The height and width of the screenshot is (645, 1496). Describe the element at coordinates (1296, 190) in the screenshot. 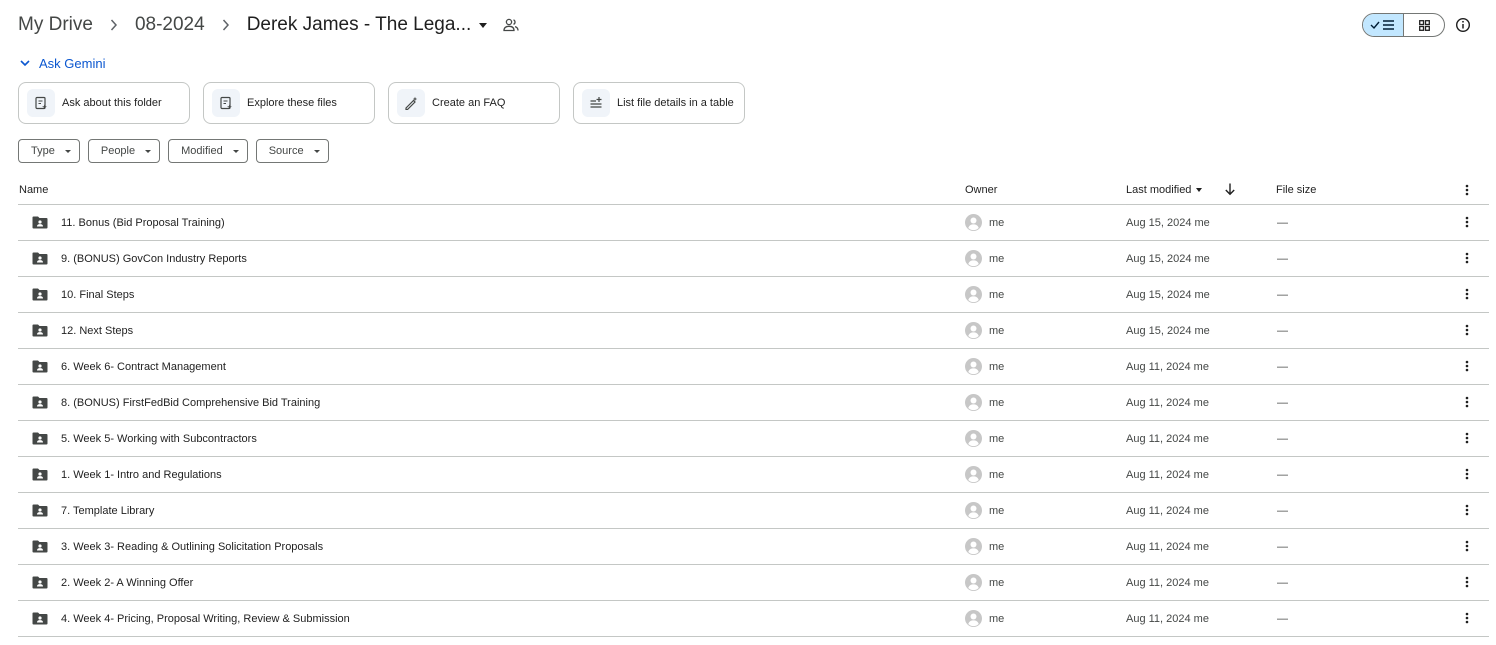

I see `column-header-file-size: File size` at that location.